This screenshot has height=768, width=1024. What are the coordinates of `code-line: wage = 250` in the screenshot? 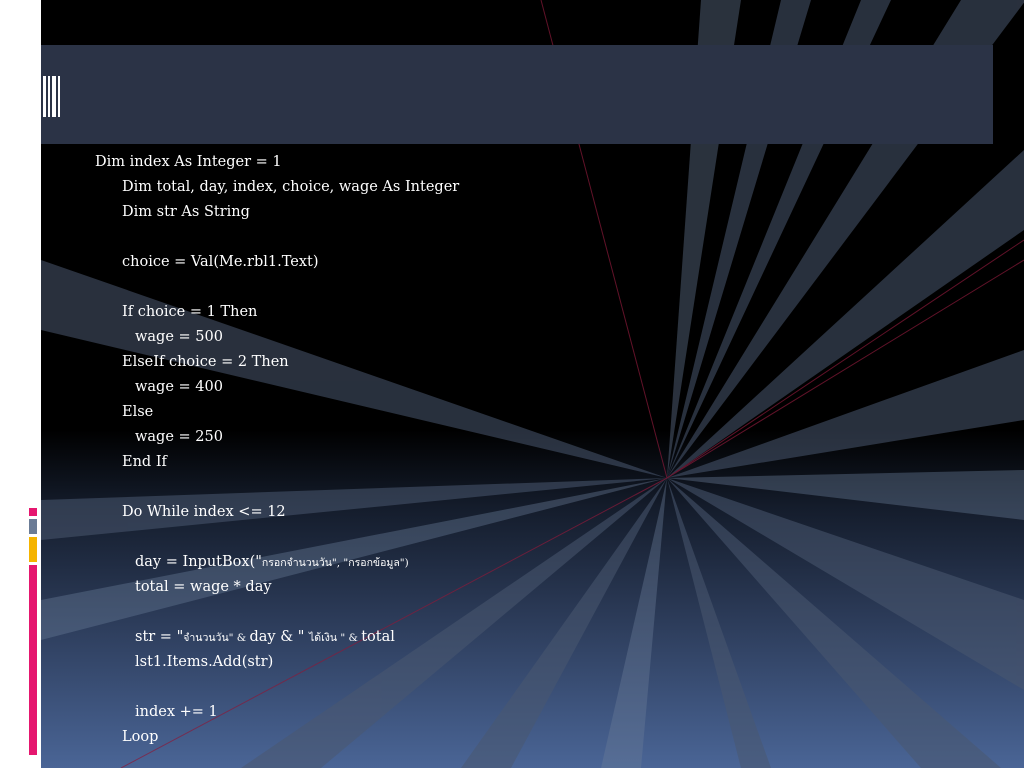 It's located at (179, 437).